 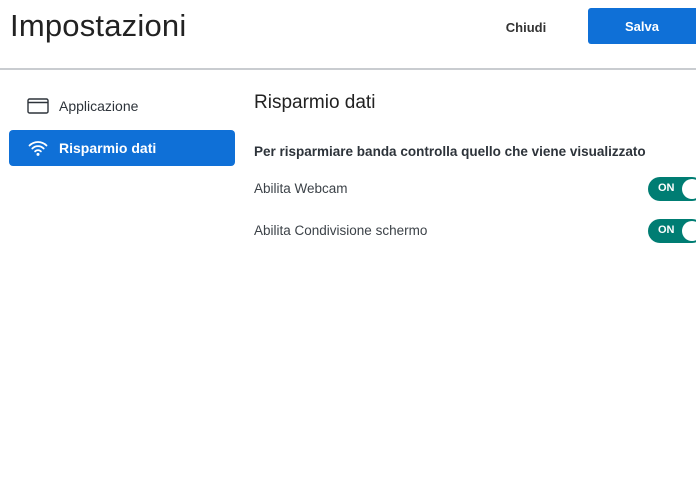 I want to click on setting-row-screenshare: Abilita Condivisione schermo ON, so click(x=475, y=238).